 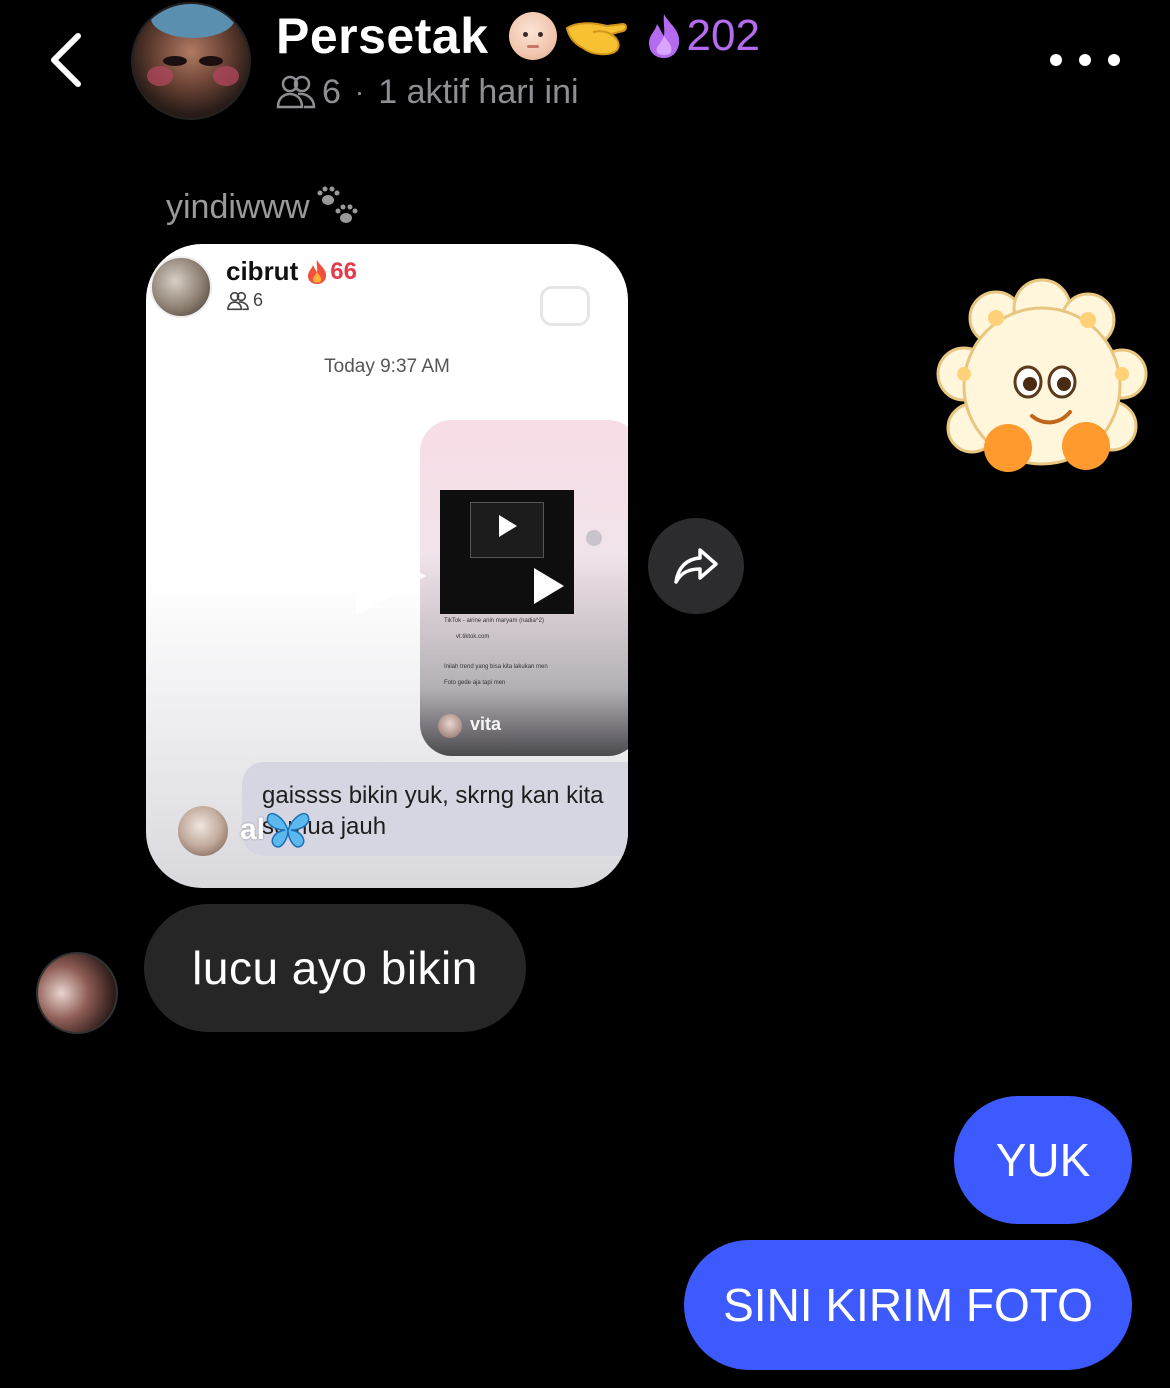 I want to click on caption-author: al, so click(x=275, y=830).